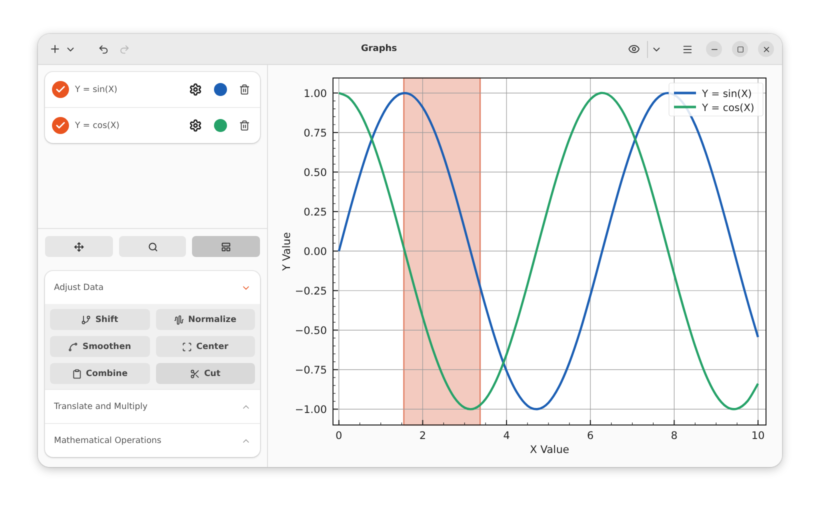 This screenshot has width=819, height=509. What do you see at coordinates (379, 49) in the screenshot?
I see `window-title: Graphs` at bounding box center [379, 49].